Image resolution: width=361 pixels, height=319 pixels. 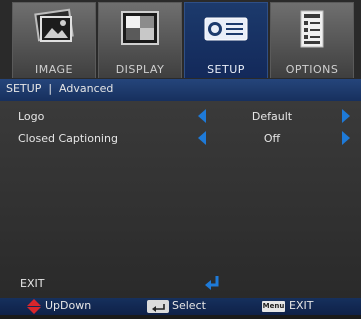 What do you see at coordinates (32, 283) in the screenshot?
I see `exit-item: EXIT` at bounding box center [32, 283].